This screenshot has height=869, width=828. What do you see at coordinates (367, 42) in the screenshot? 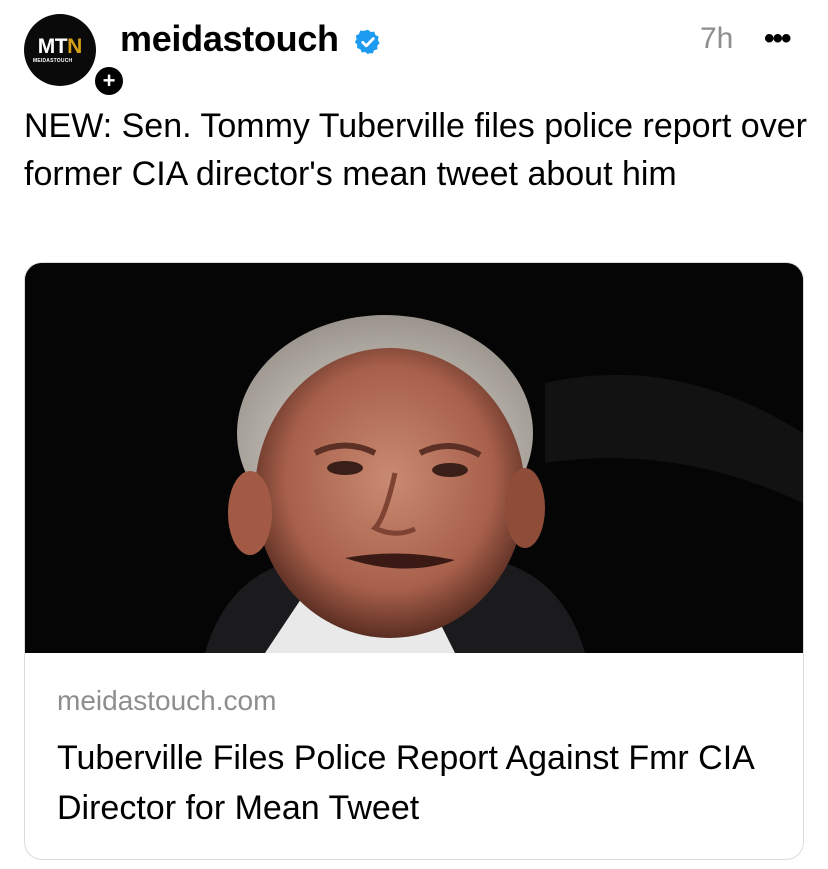
I see `verified-badge-icon` at bounding box center [367, 42].